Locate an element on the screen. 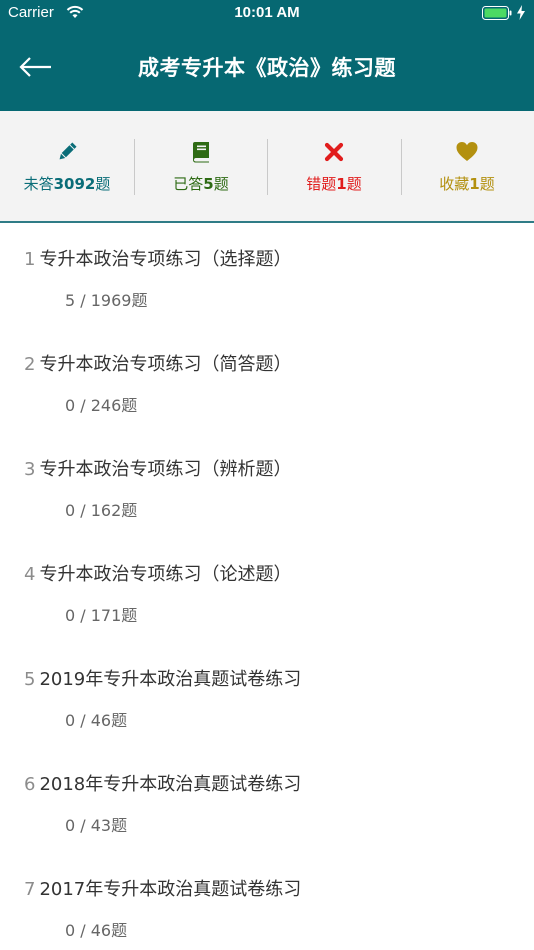 The width and height of the screenshot is (534, 950). item-title: 专升本政治专项练习（辨析题） is located at coordinates (165, 469).